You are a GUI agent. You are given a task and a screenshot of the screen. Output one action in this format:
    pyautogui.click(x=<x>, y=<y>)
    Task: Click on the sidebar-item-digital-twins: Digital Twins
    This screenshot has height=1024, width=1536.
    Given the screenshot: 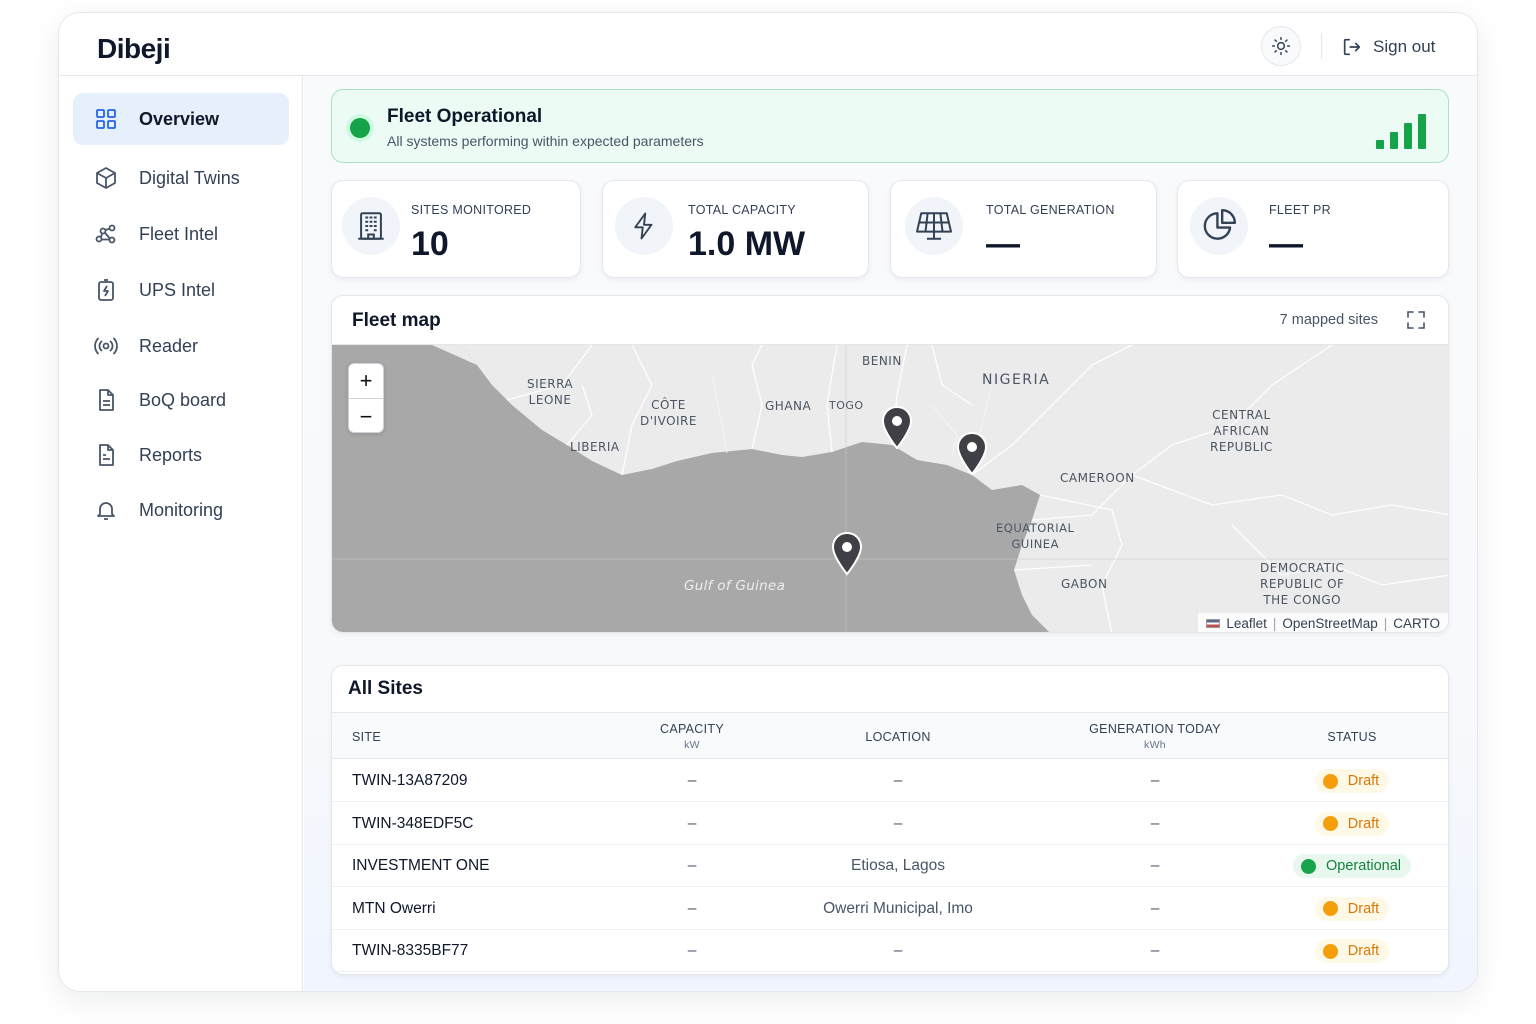 What is the action you would take?
    pyautogui.click(x=181, y=178)
    